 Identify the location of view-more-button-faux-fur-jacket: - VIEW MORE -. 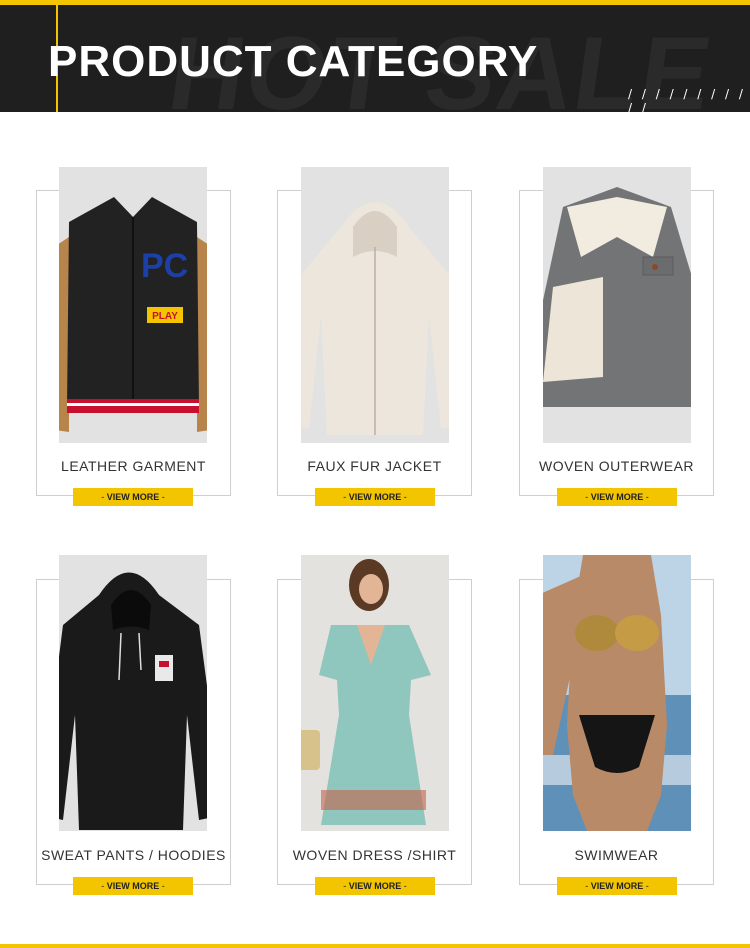
(375, 497).